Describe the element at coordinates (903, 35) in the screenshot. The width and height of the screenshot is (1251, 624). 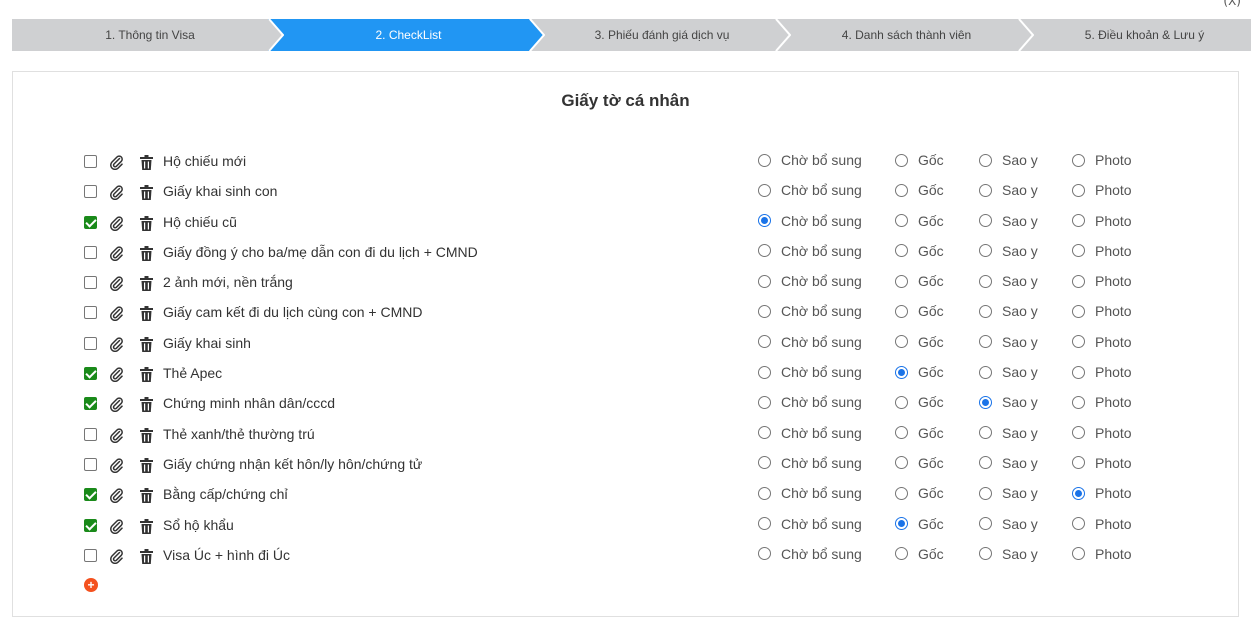
I see `step-4: 4. Danh sách thành viên` at that location.